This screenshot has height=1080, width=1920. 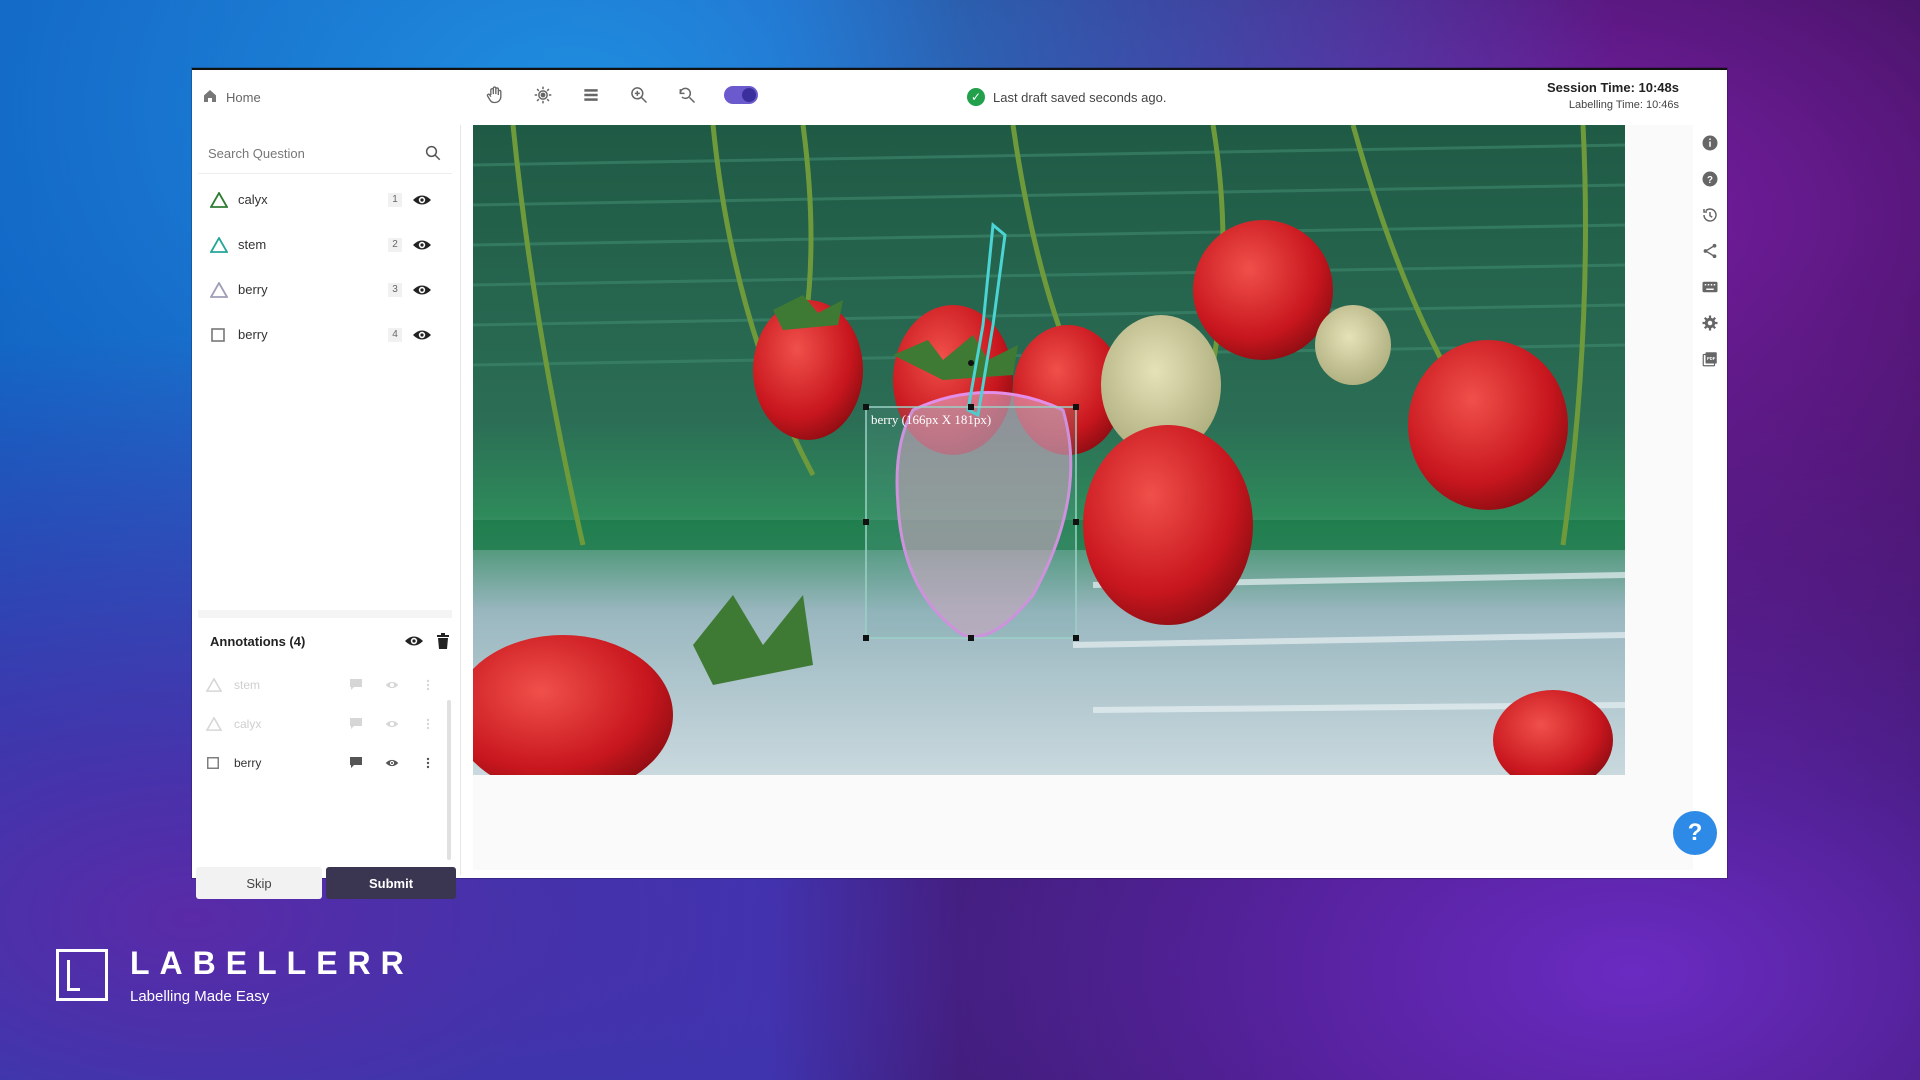 I want to click on settings-gear-icon, so click(x=1710, y=323).